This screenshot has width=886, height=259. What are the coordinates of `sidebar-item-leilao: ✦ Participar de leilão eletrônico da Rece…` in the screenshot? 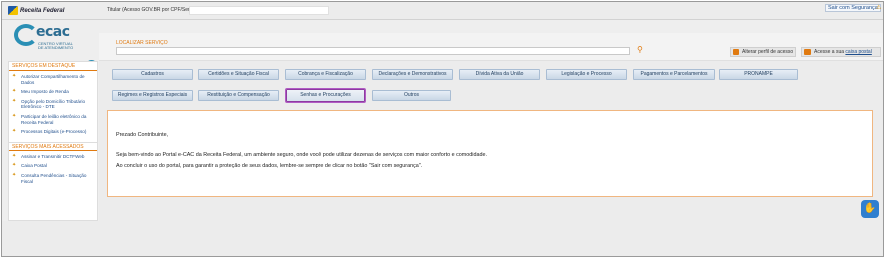 It's located at (53, 118).